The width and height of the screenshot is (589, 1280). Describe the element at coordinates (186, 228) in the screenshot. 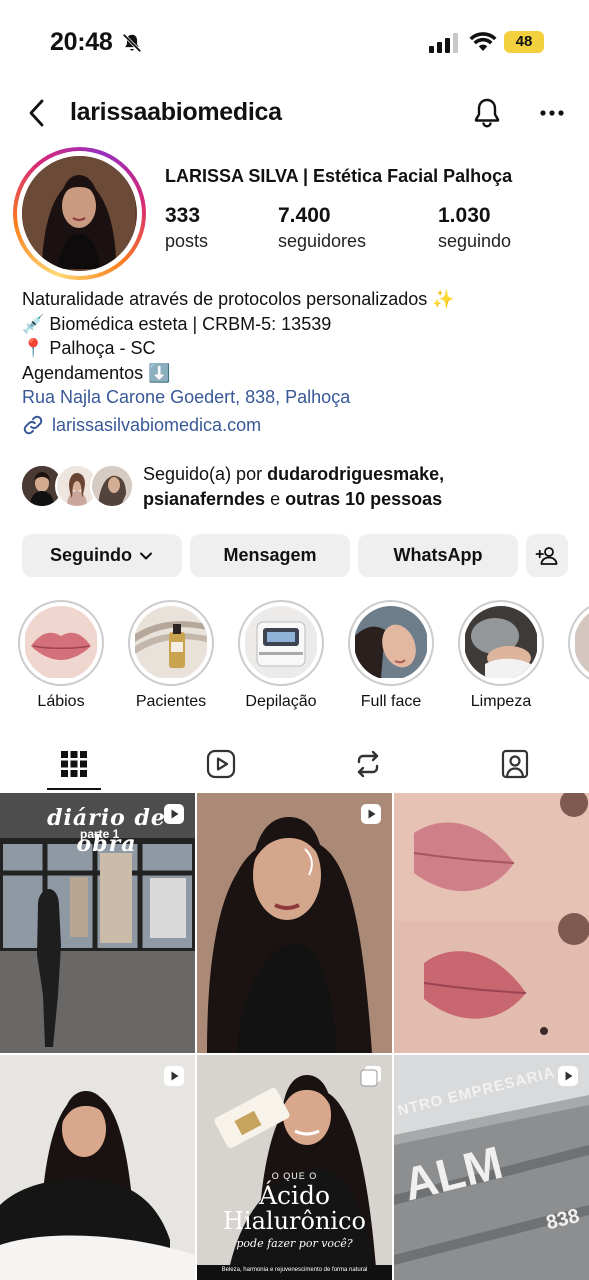

I see `stat-posts: 333 posts` at that location.